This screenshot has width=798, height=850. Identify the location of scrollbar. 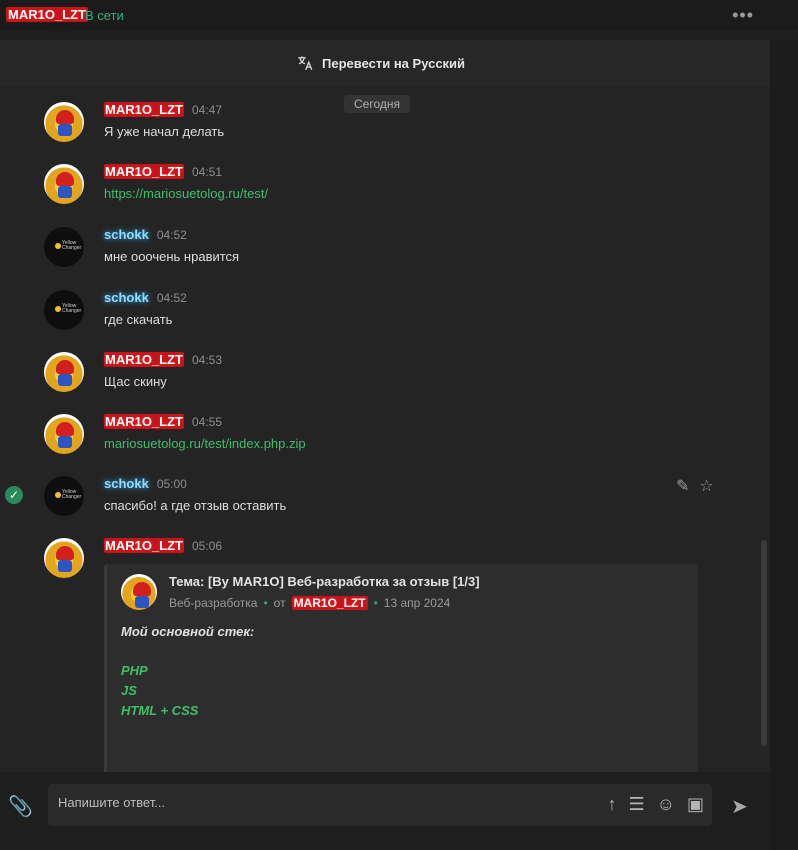
(764, 643).